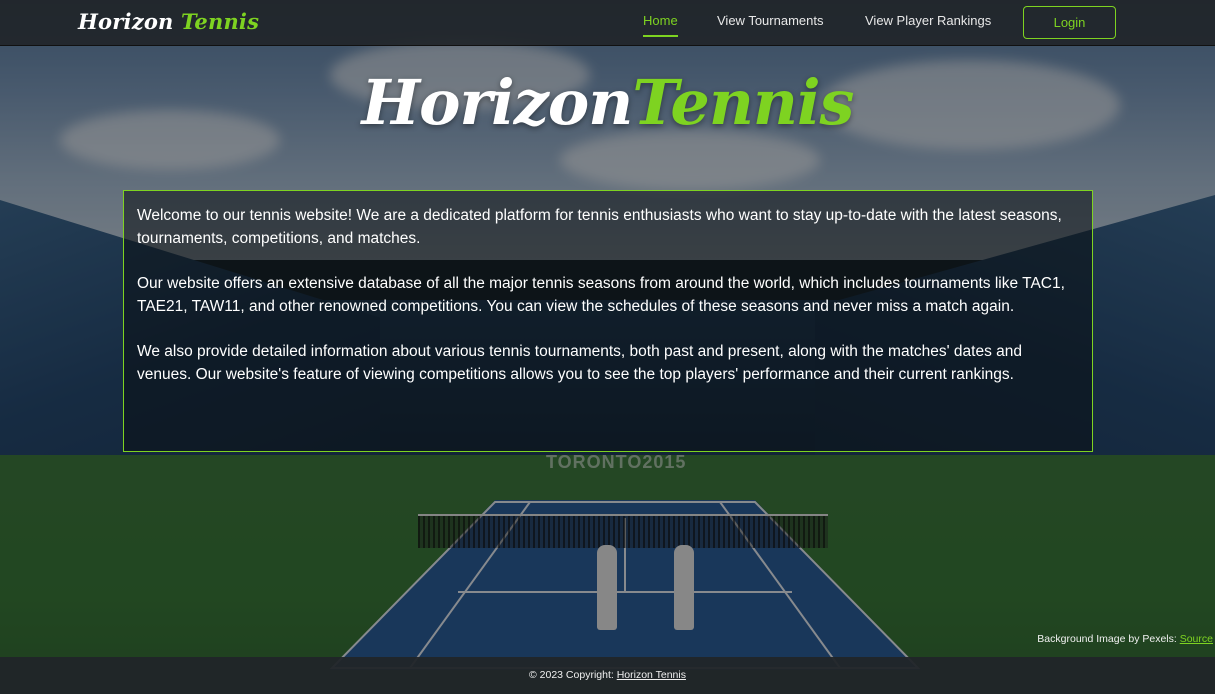 This screenshot has width=1215, height=694. Describe the element at coordinates (743, 102) in the screenshot. I see `hero-title-part2: Tennis` at that location.